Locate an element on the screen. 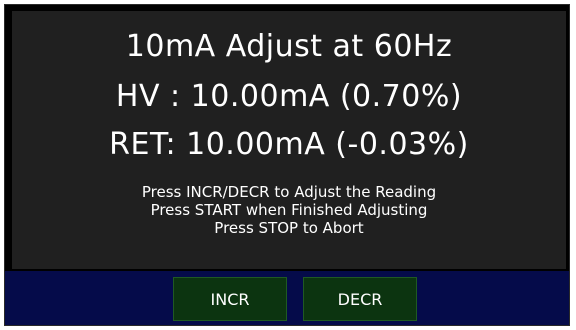  ret-reading: RET: 10.00mA (-0.03%) is located at coordinates (289, 144).